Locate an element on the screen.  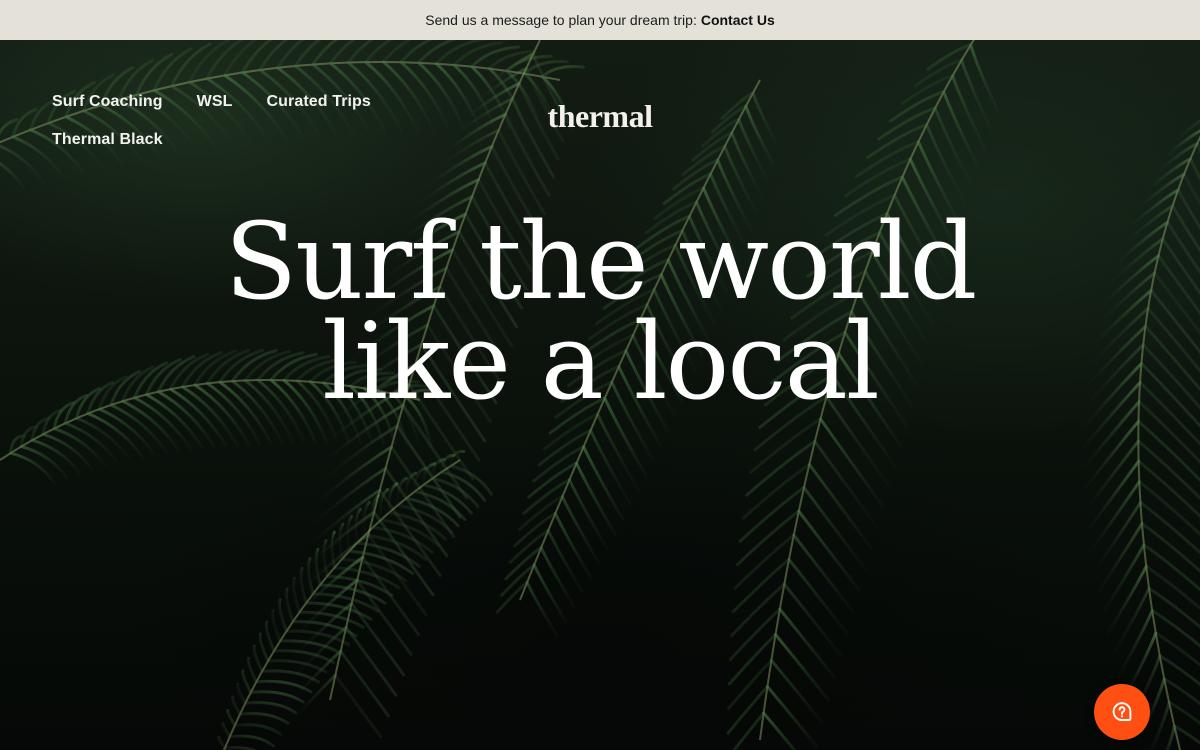
hero-headline-line-2: like a local is located at coordinates (600, 362).